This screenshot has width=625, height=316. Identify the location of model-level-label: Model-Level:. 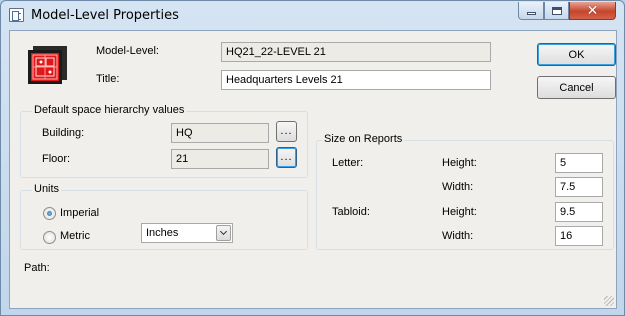
(127, 51).